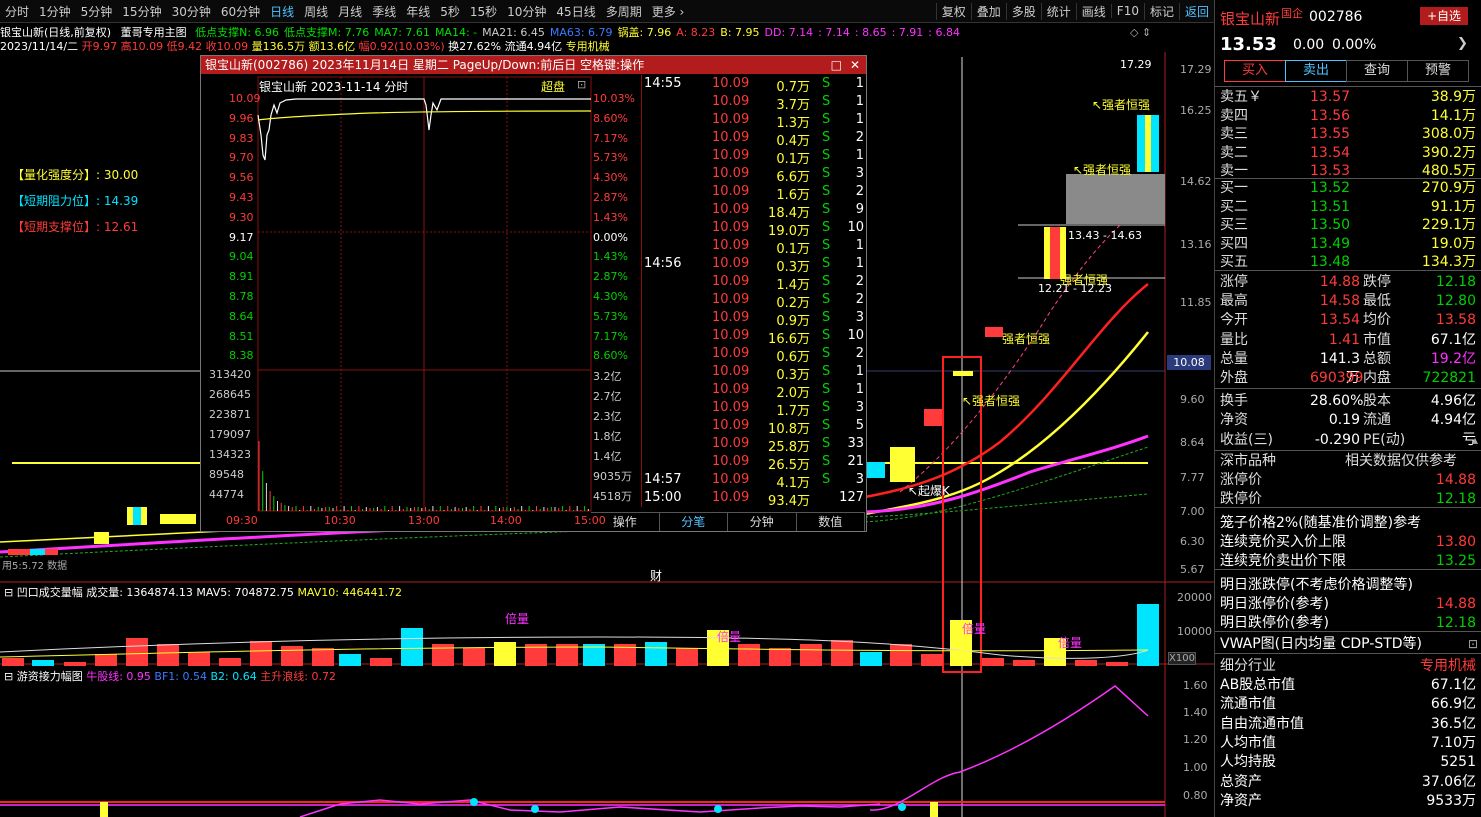 This screenshot has height=817, width=1481. I want to click on quote-row: 净资产 9533万, so click(1348, 801).